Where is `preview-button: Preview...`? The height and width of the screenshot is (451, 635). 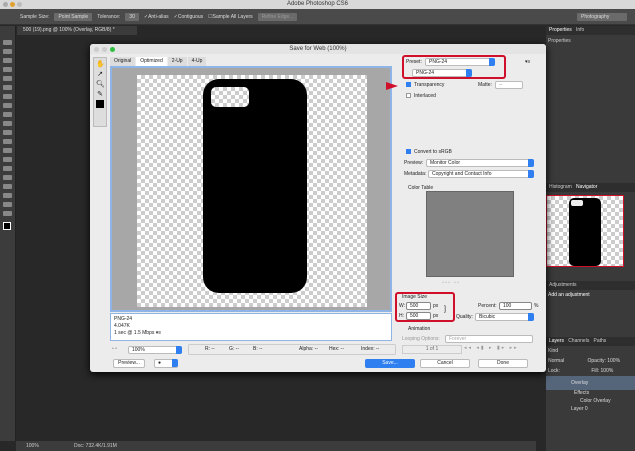
preview-button: Preview... is located at coordinates (129, 363).